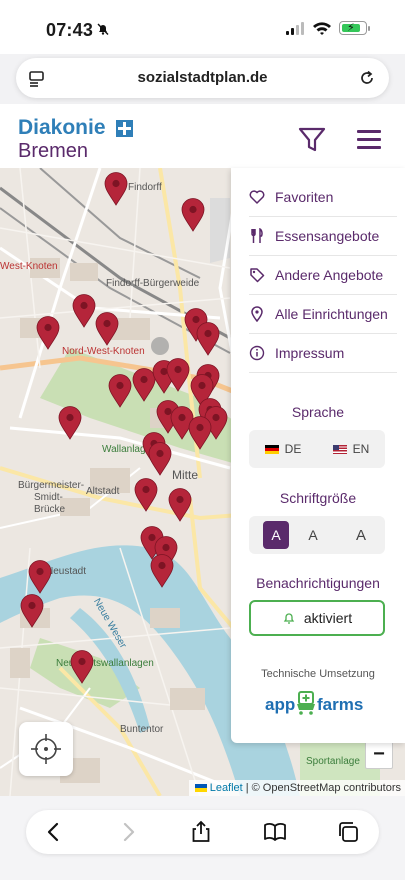 Image resolution: width=405 pixels, height=880 pixels. I want to click on german-flag-icon, so click(271, 449).